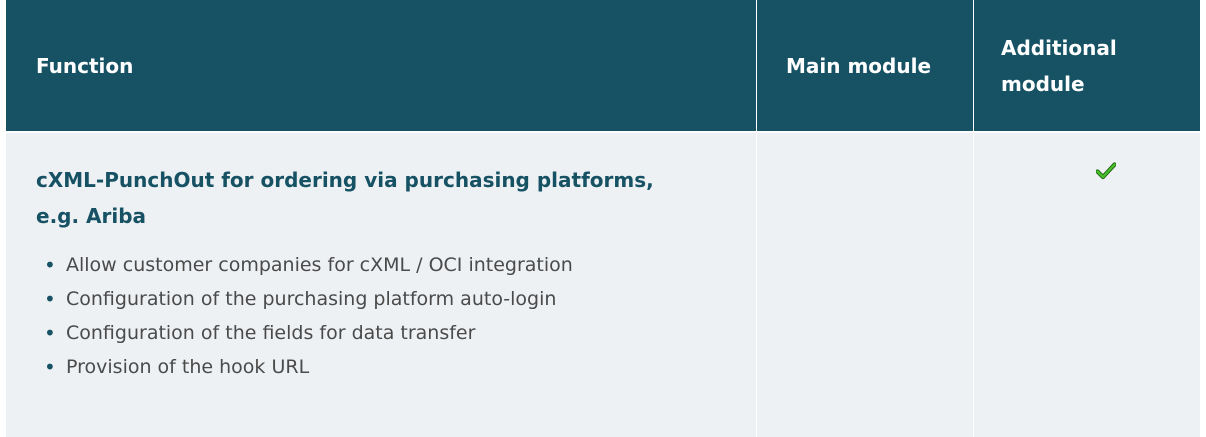 Image resolution: width=1206 pixels, height=437 pixels. I want to click on feature-title-line2: e.g. Ariba, so click(91, 216).